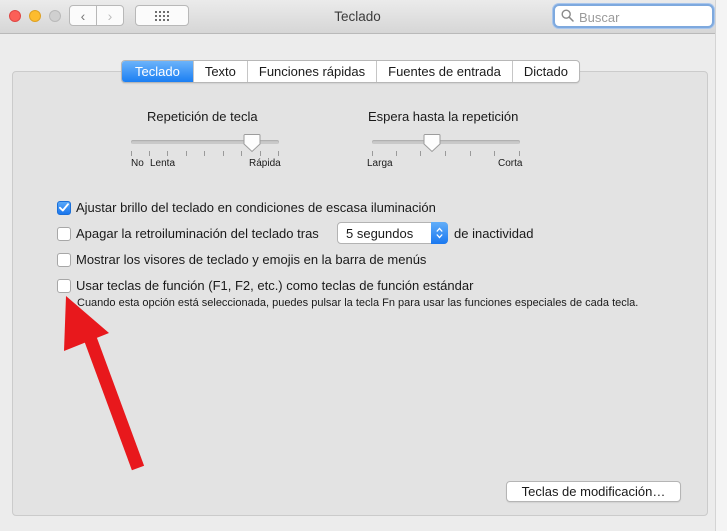 The width and height of the screenshot is (727, 531). I want to click on adjacent-window-edge, so click(721, 265).